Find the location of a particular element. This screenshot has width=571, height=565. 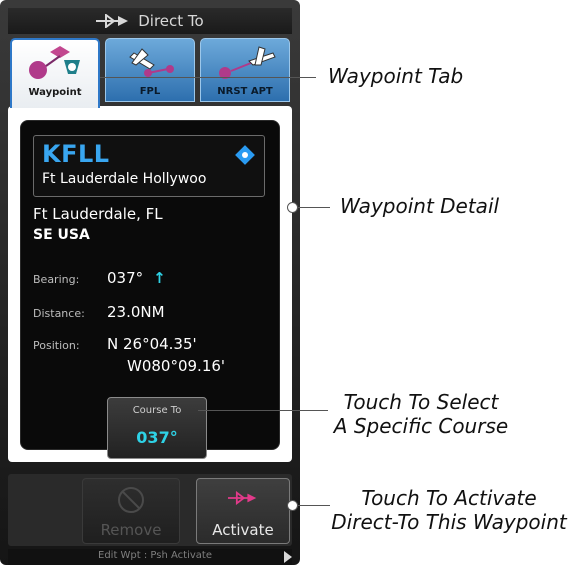

callout-activate-line-1: Touch To Activate is located at coordinates (449, 498).